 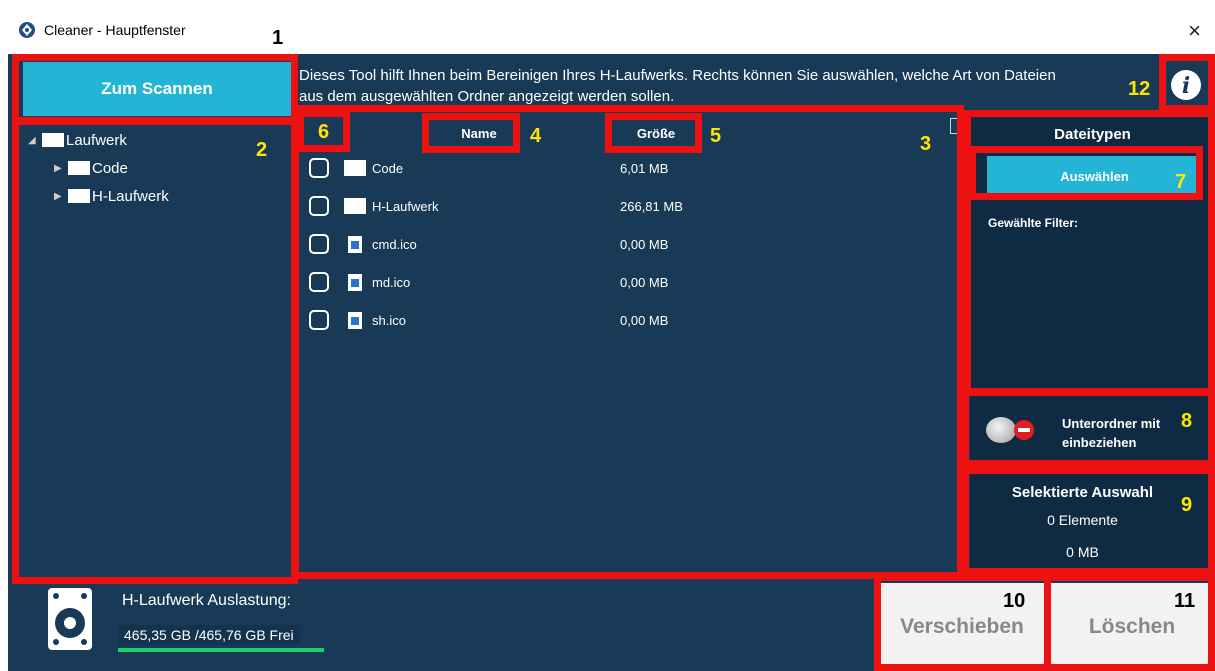 I want to click on tree-item-h-laufwerk: ▶ H-Laufwerk, so click(x=158, y=196).